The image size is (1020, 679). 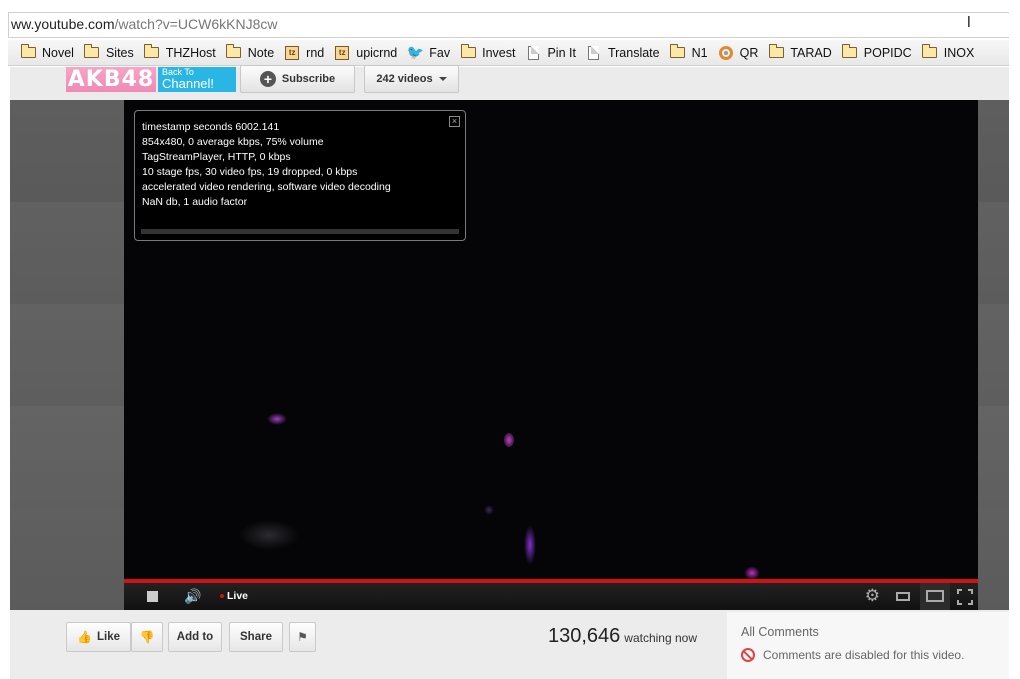 I want to click on share-label: Share, so click(x=256, y=637).